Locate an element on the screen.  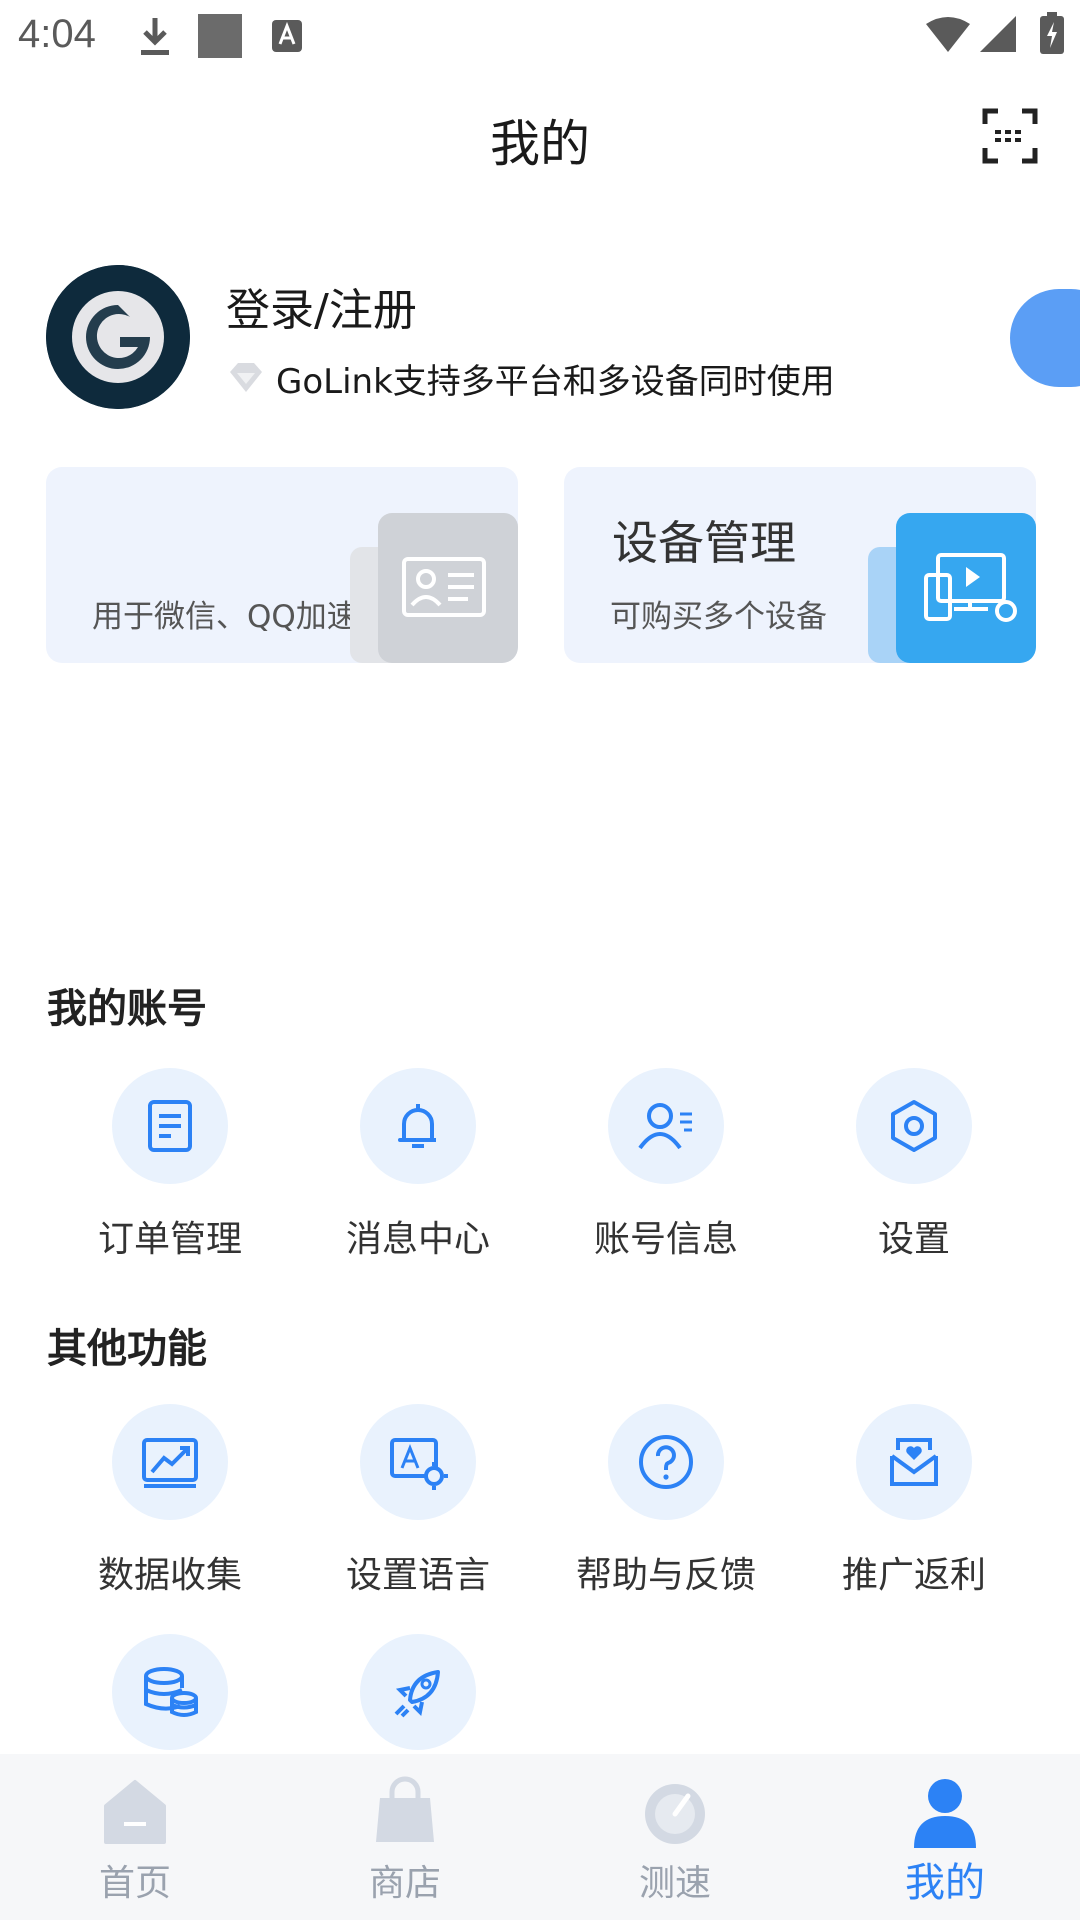
grid-label: 设置语言 is located at coordinates (417, 1575).